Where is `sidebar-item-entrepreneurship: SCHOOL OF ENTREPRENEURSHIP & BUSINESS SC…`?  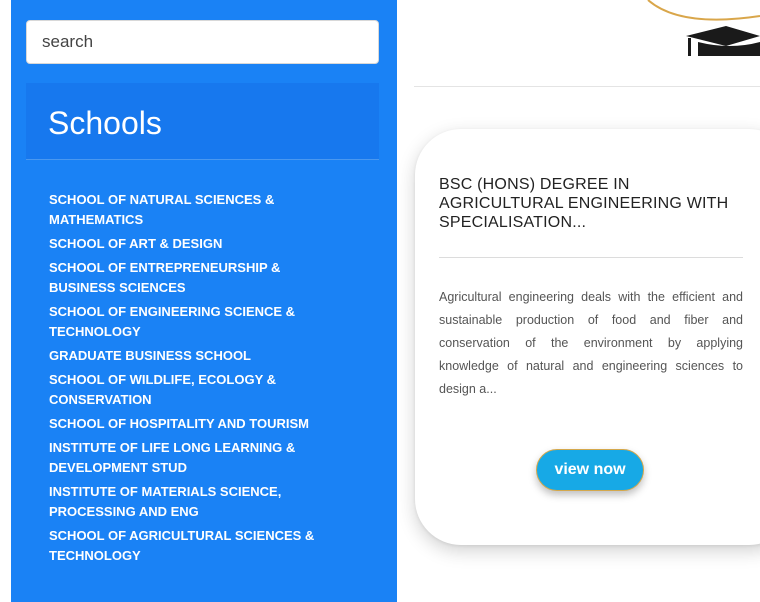
sidebar-item-entrepreneurship: SCHOOL OF ENTREPRENEURSHIP & BUSINESS SC… is located at coordinates (199, 278).